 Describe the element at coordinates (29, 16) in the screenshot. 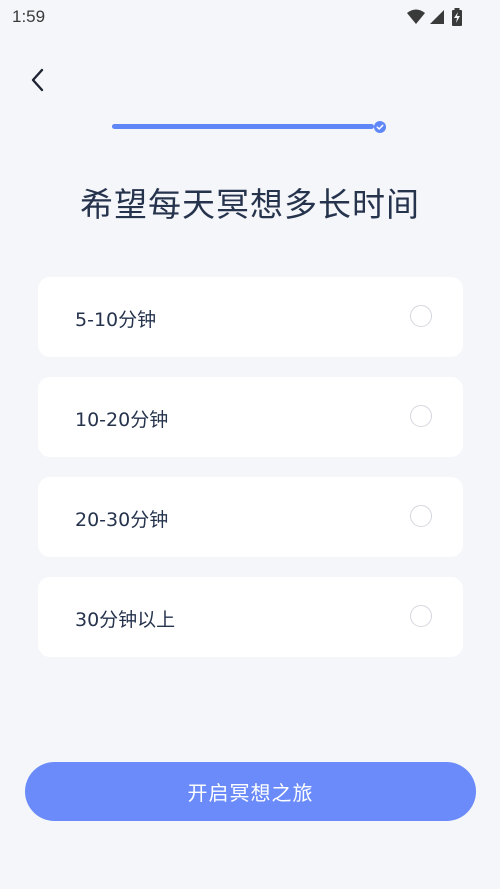

I see `status-time: 1:59` at that location.